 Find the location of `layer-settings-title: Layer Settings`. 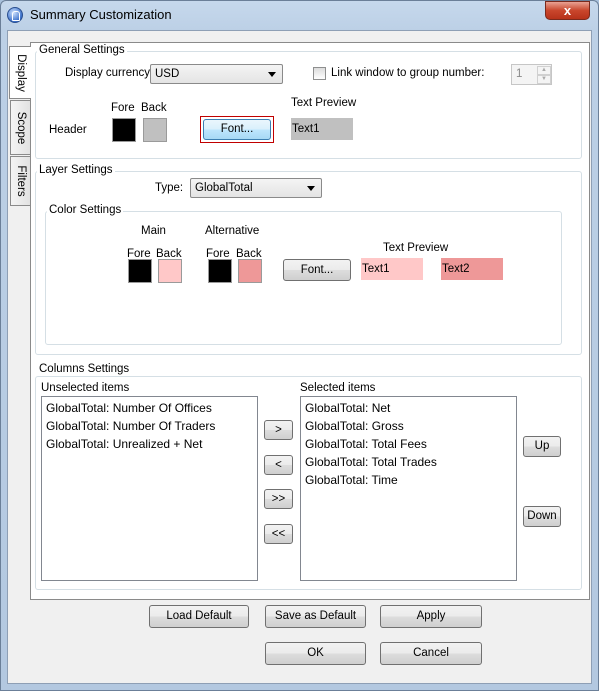

layer-settings-title: Layer Settings is located at coordinates (76, 170).